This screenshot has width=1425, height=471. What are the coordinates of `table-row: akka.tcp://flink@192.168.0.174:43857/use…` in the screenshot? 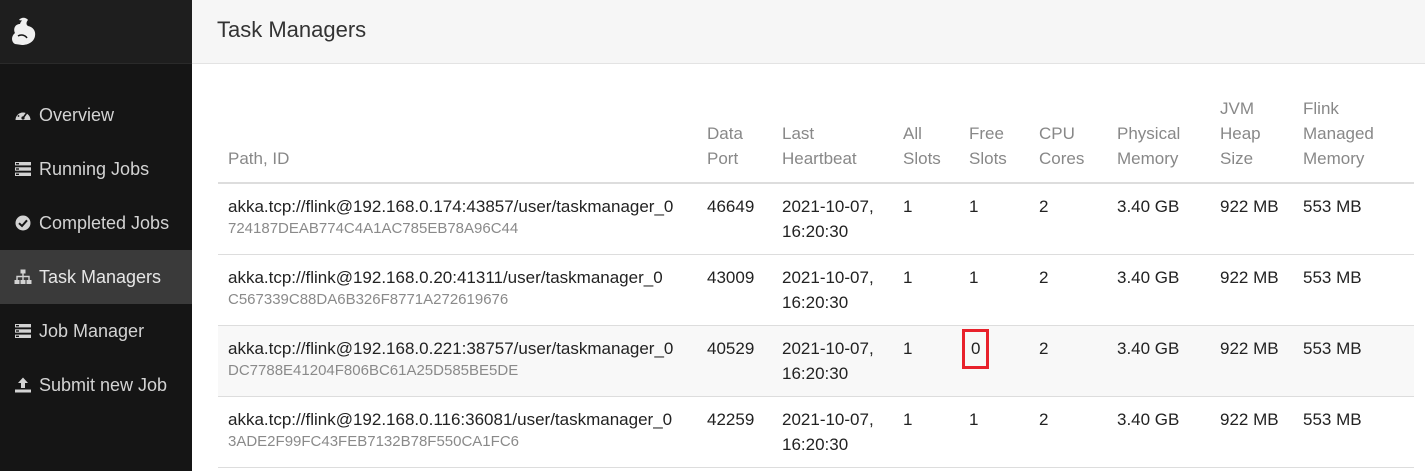 It's located at (816, 219).